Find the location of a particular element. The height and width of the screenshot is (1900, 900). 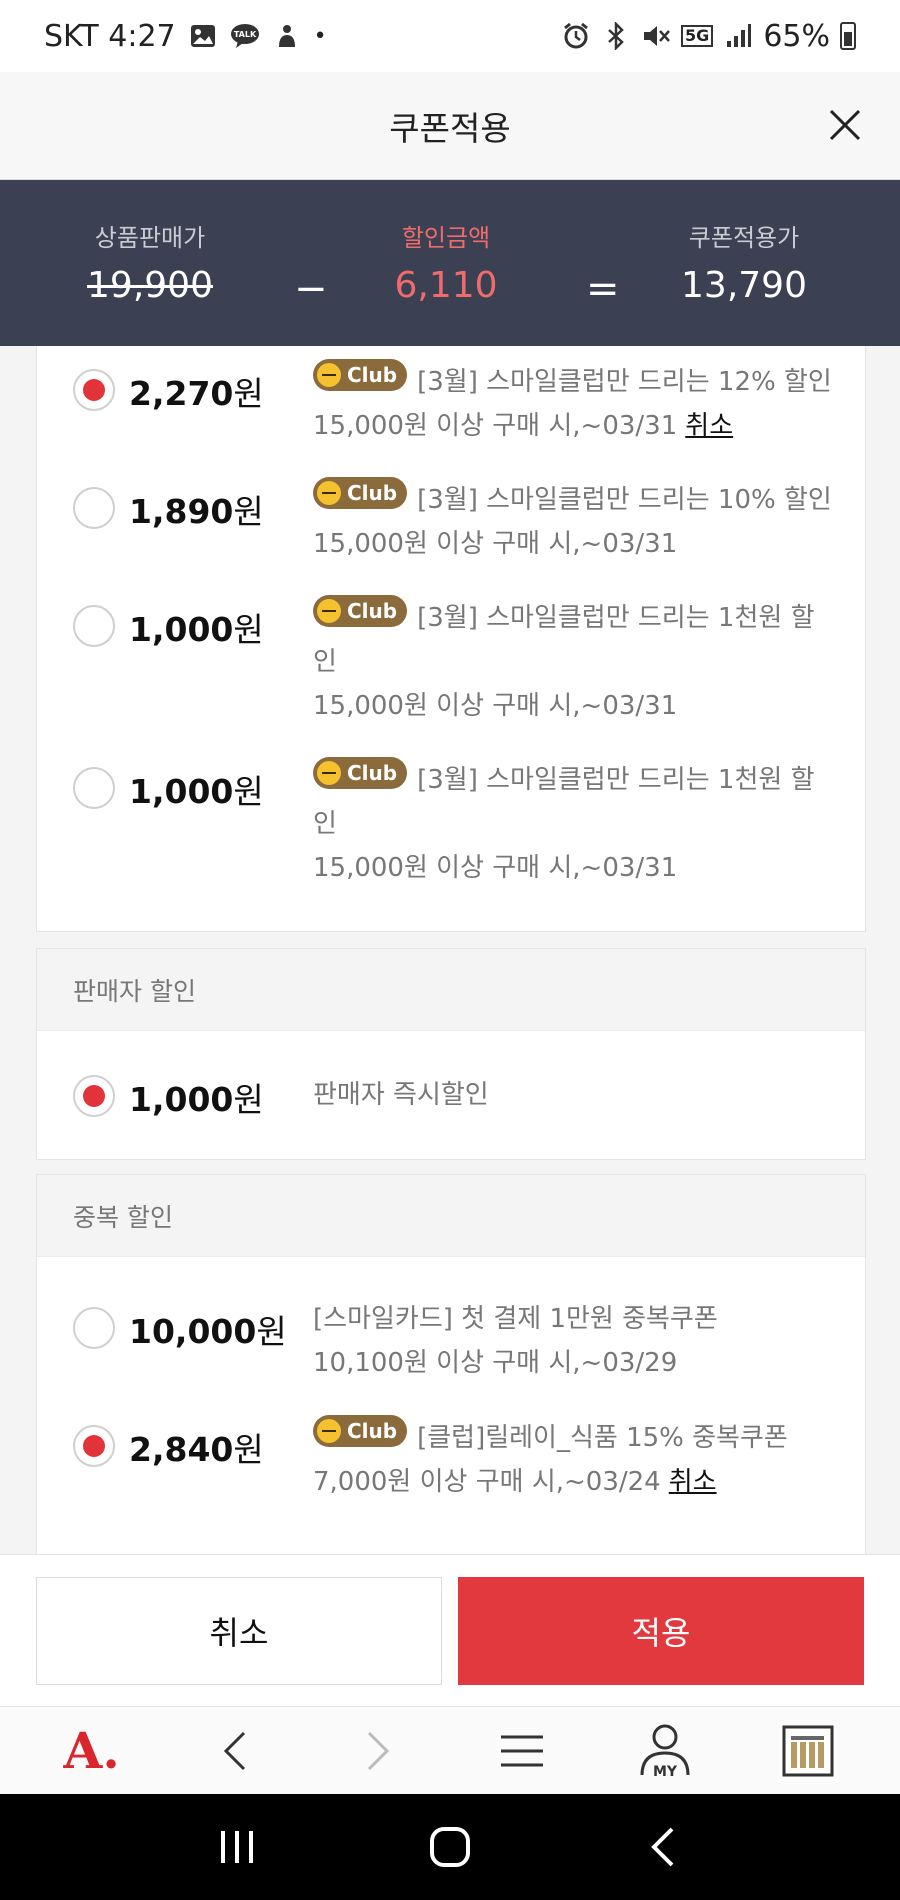

gallery-icon is located at coordinates (203, 36).